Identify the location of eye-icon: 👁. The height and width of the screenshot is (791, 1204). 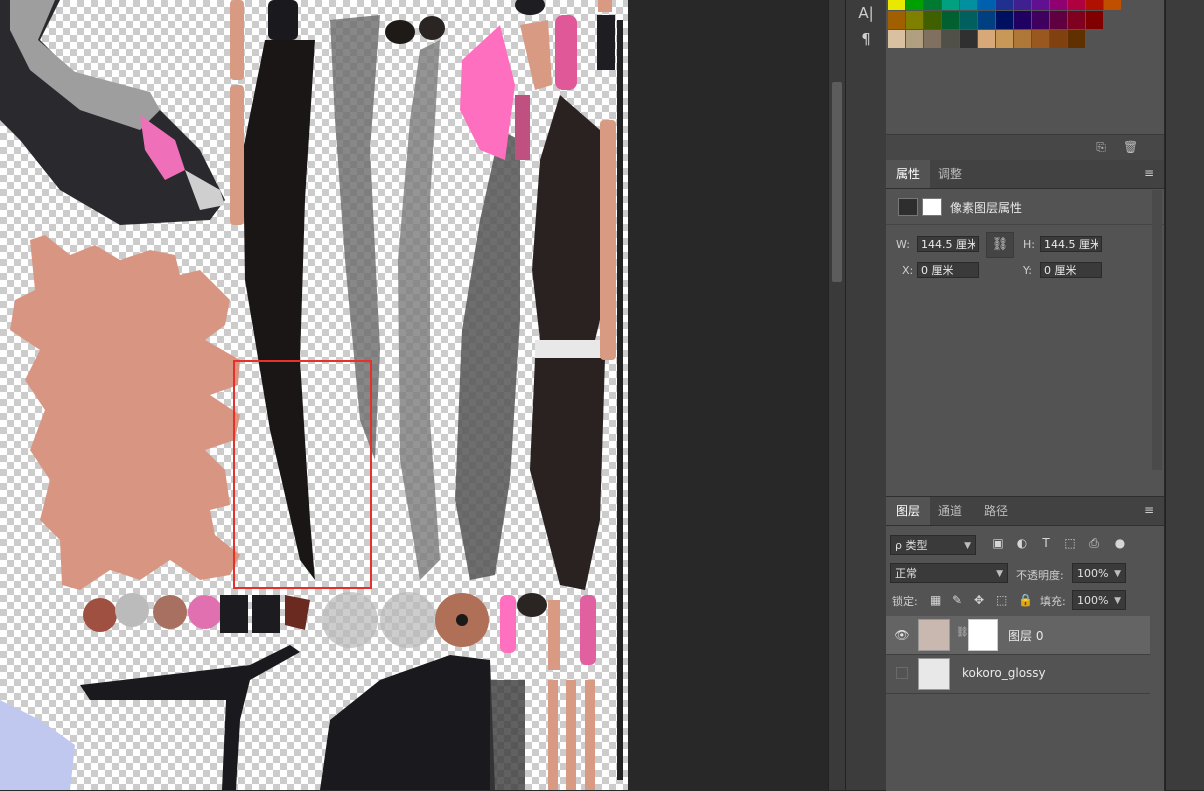
(902, 635).